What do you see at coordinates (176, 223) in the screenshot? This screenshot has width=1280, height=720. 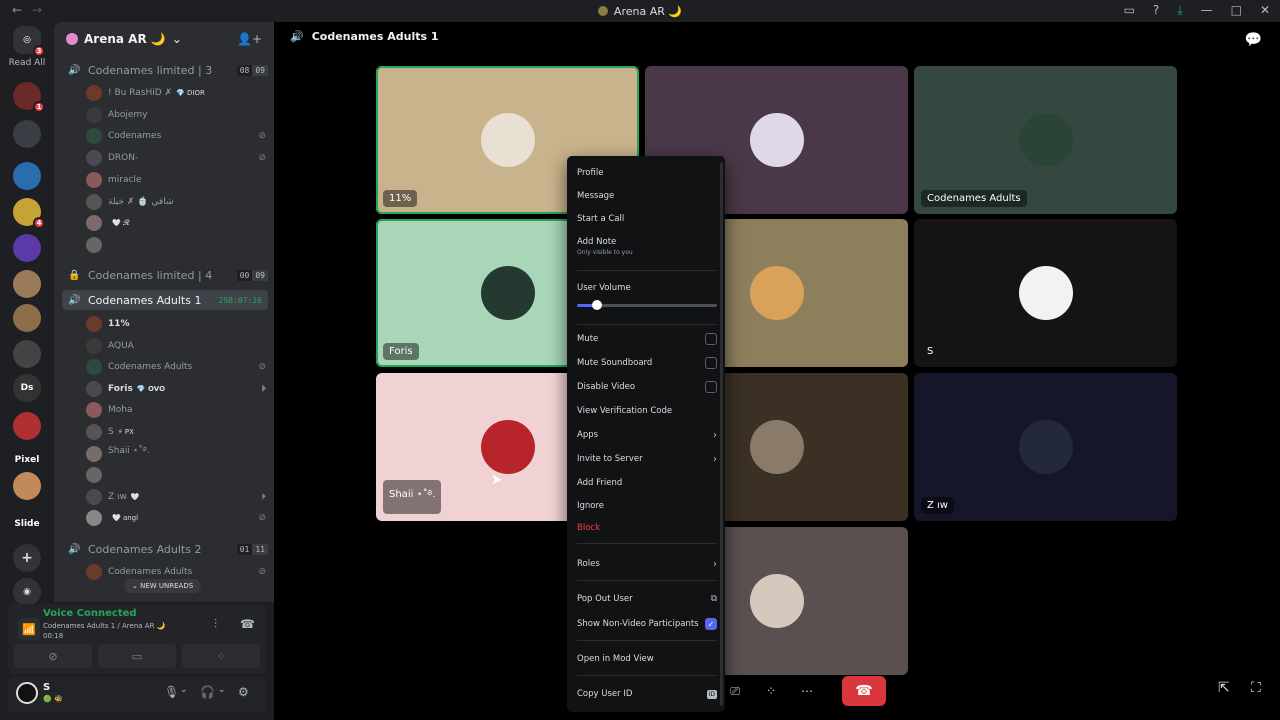 I see `voice-user: 🤍 𝓡` at bounding box center [176, 223].